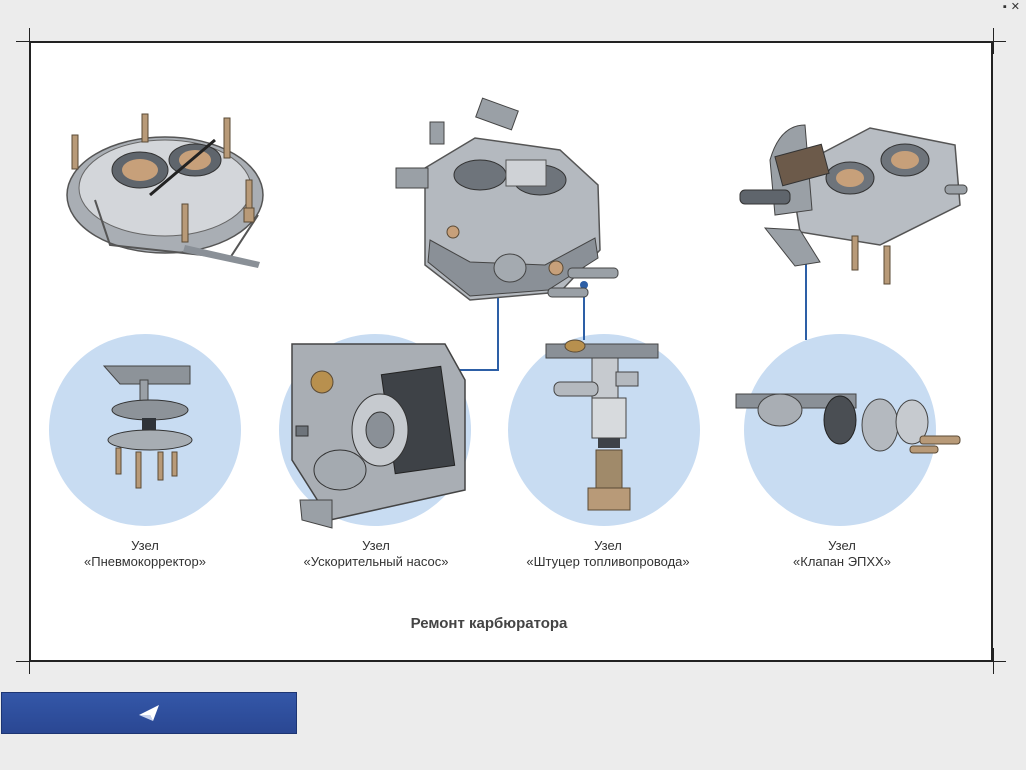  I want to click on arrow-left-icon, so click(149, 713).